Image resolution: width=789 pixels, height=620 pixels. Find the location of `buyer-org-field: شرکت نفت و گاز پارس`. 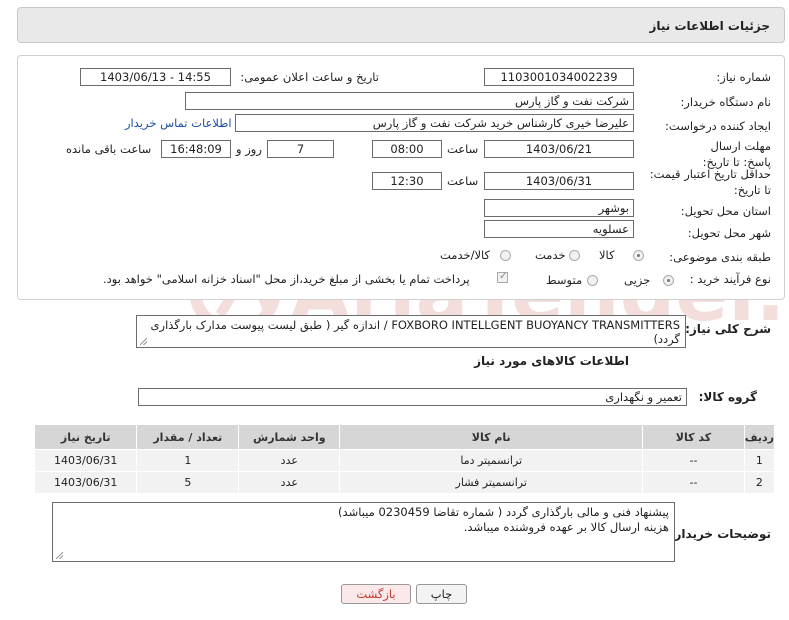

buyer-org-field: شرکت نفت و گاز پارس is located at coordinates (409, 101).